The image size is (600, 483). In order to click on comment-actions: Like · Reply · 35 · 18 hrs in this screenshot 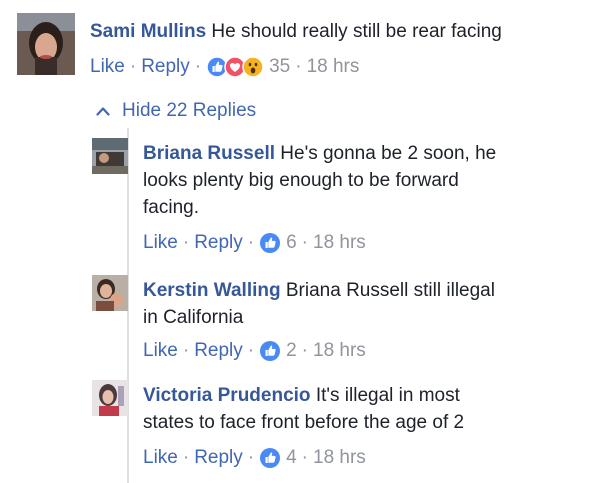, I will do `click(224, 67)`.